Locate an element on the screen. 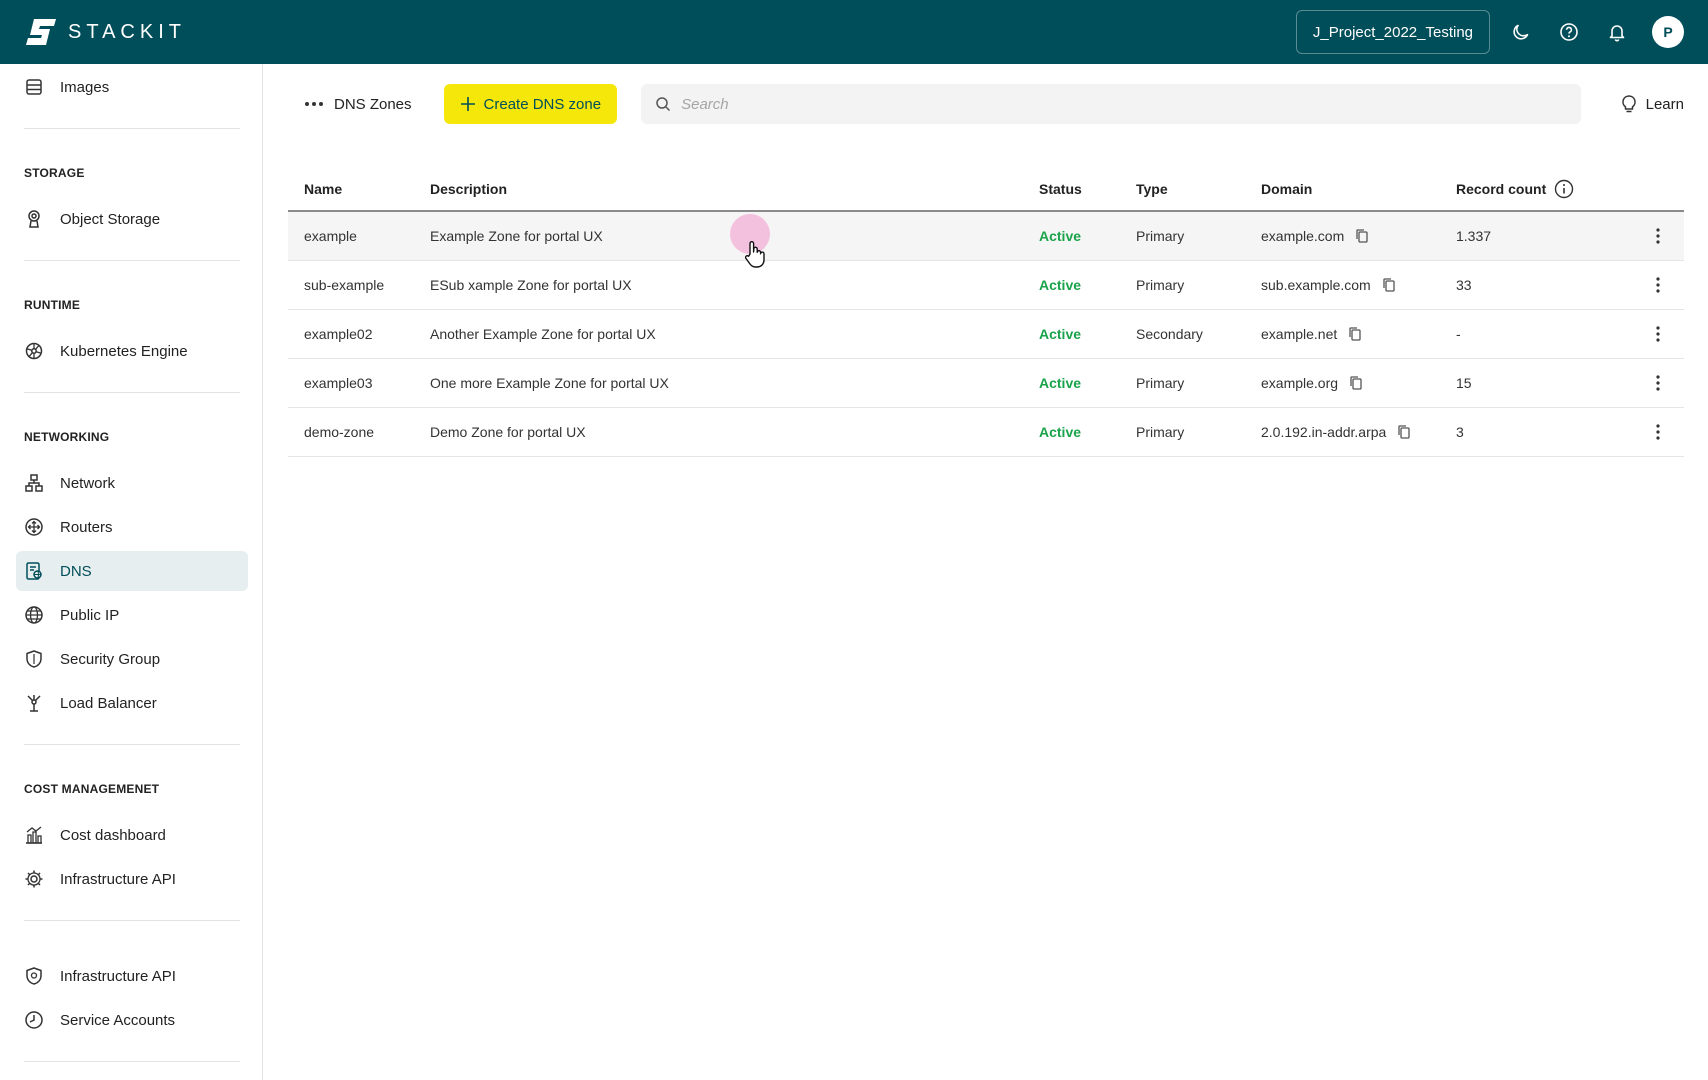  record-count: - is located at coordinates (1458, 334).